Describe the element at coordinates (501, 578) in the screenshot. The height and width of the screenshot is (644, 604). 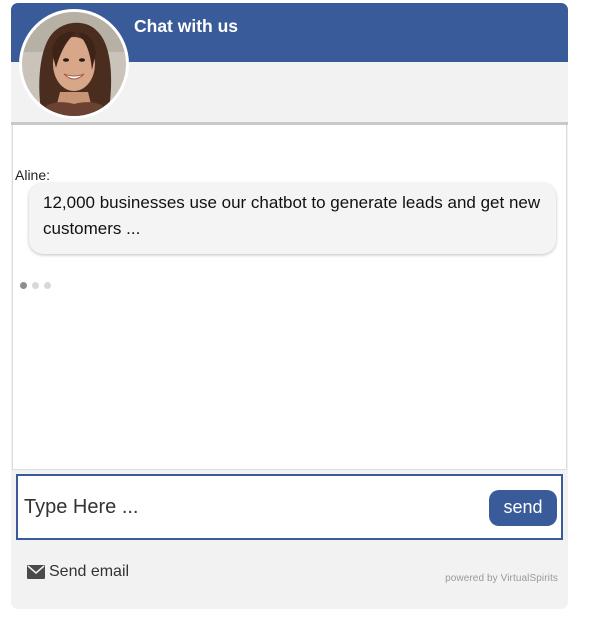
I see `powered-by: powered by VirtualSpirits` at that location.